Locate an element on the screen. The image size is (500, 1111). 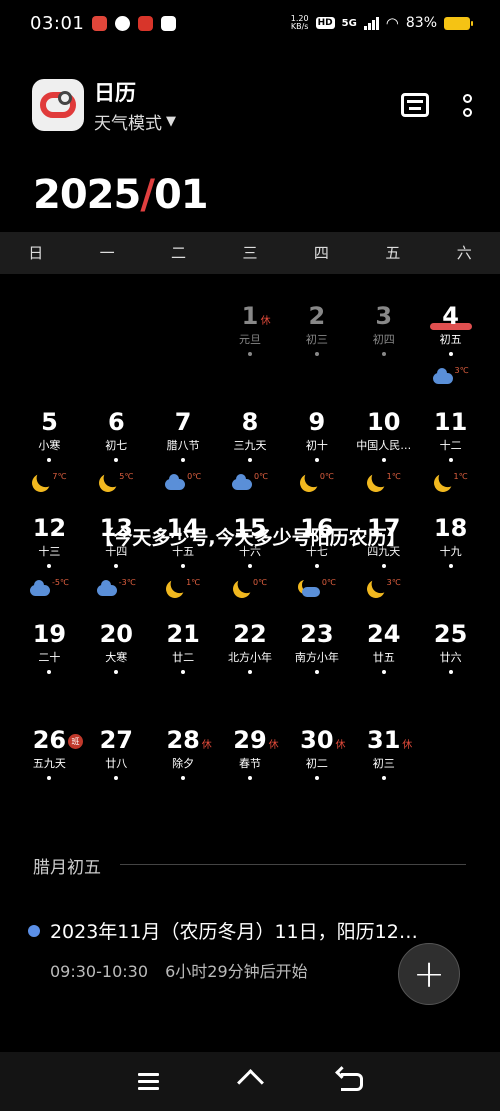
day-cell: 11 十二 1℃ is located at coordinates (450, 449).